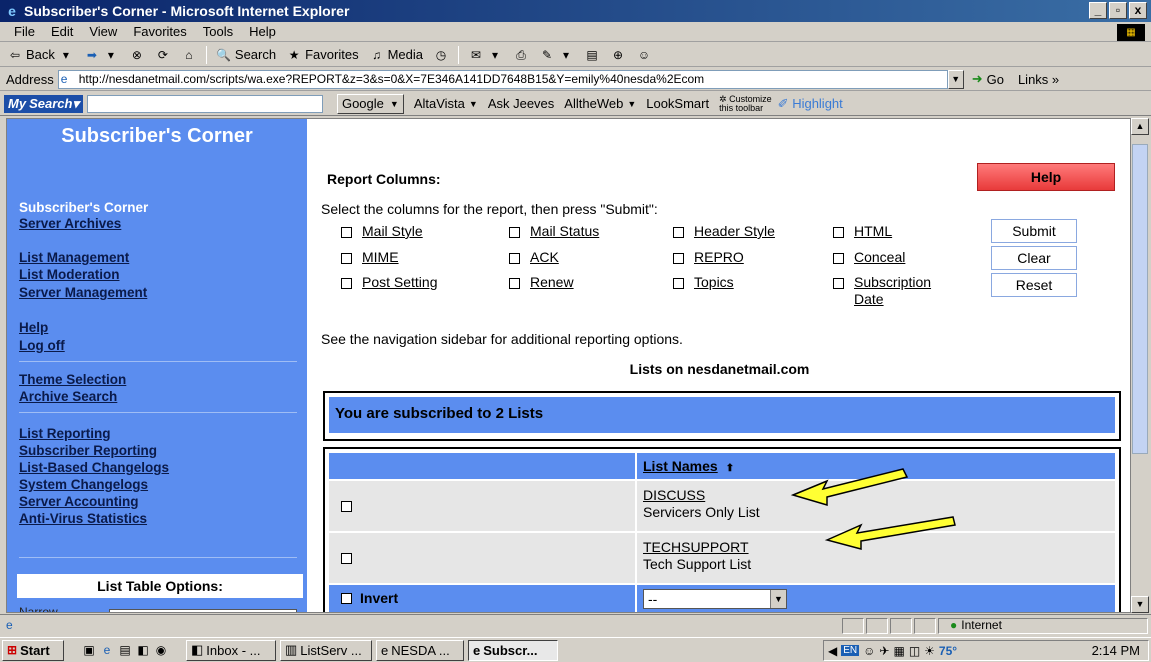  What do you see at coordinates (137, 55) in the screenshot?
I see `stop-button: ⊗` at bounding box center [137, 55].